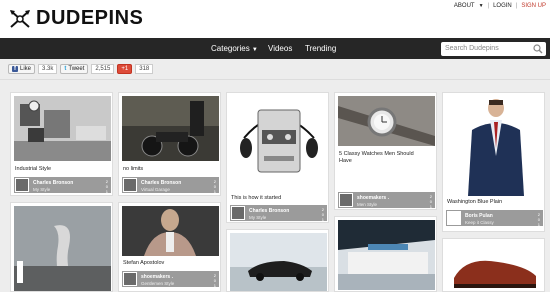  Describe the element at coordinates (230, 48) in the screenshot. I see `nav-categories-label: Categories` at that location.